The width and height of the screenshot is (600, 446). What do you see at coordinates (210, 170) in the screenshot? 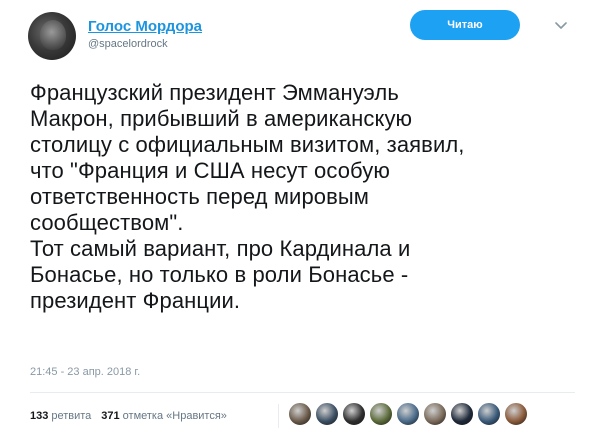
I see `tweet-line: что "Франция и США несут особую` at bounding box center [210, 170].